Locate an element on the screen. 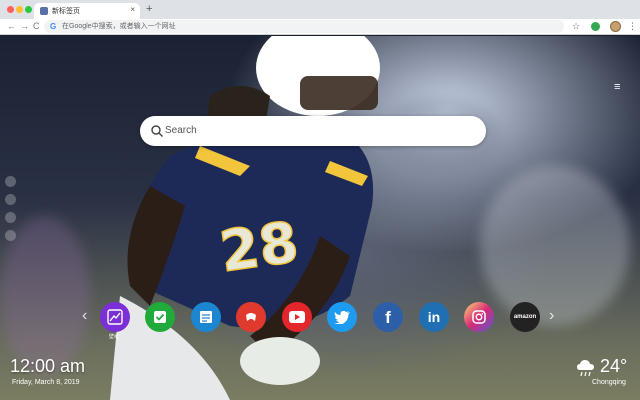 The height and width of the screenshot is (400, 640). weather-temperature: 24° is located at coordinates (614, 366).